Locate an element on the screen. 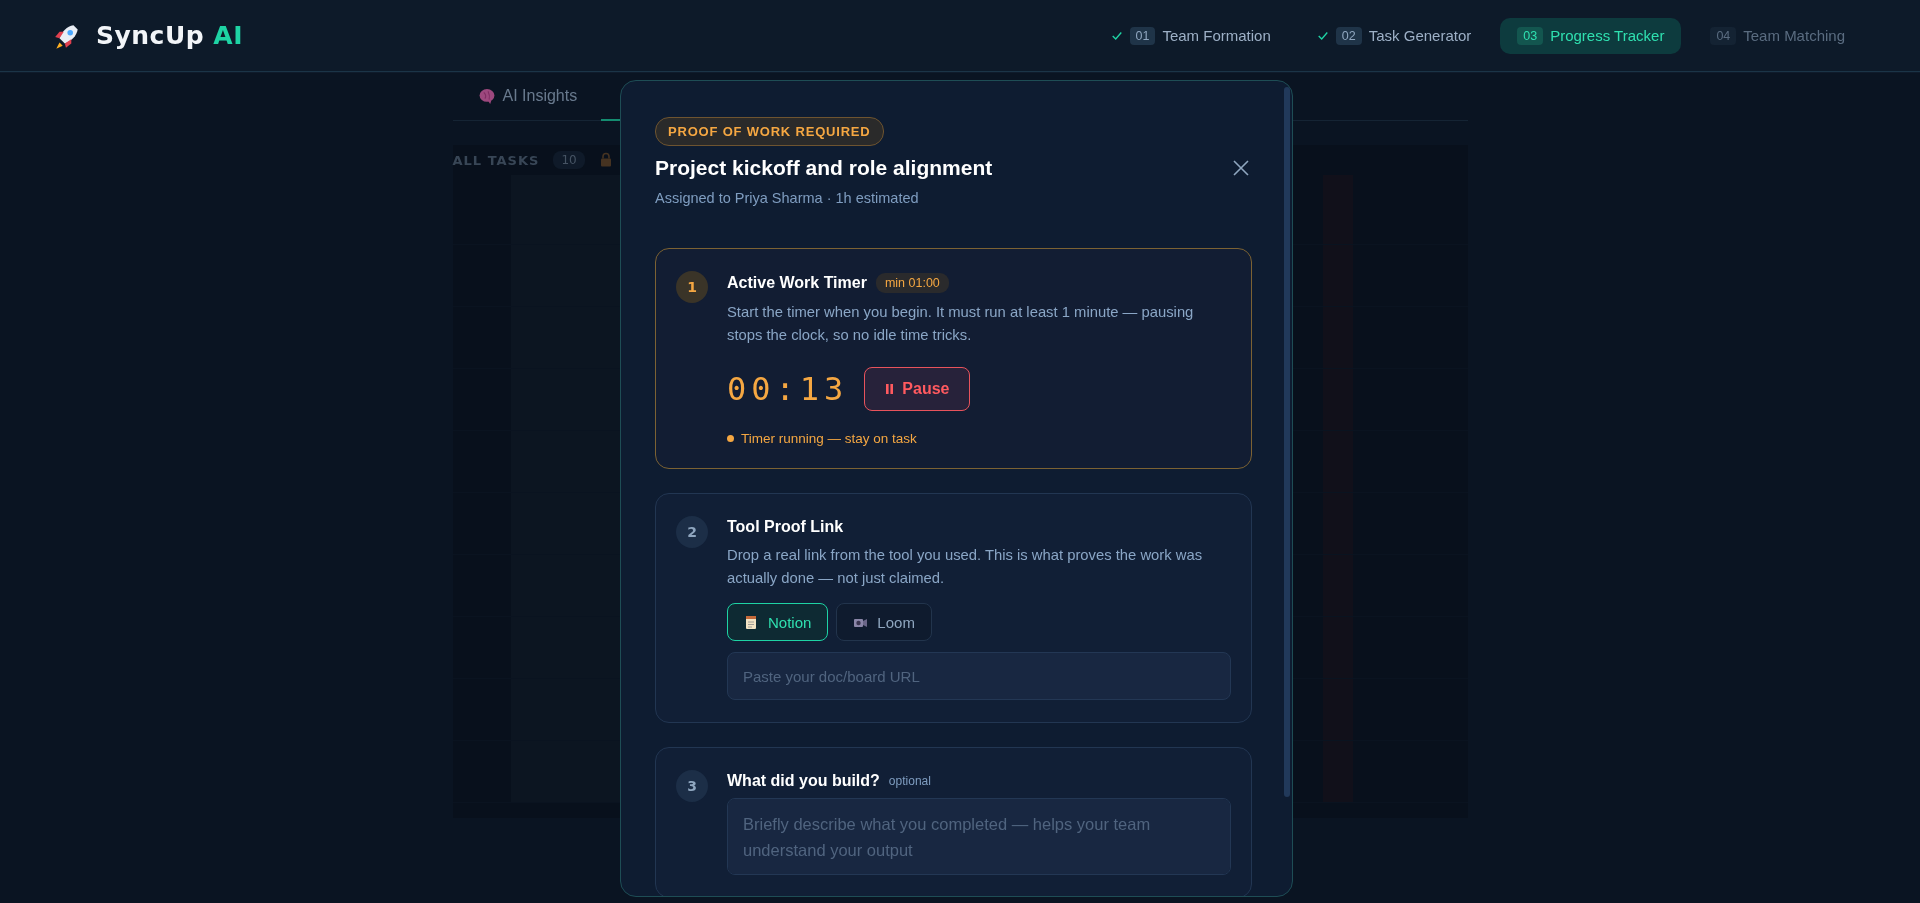  step-number: 03 is located at coordinates (1530, 35).